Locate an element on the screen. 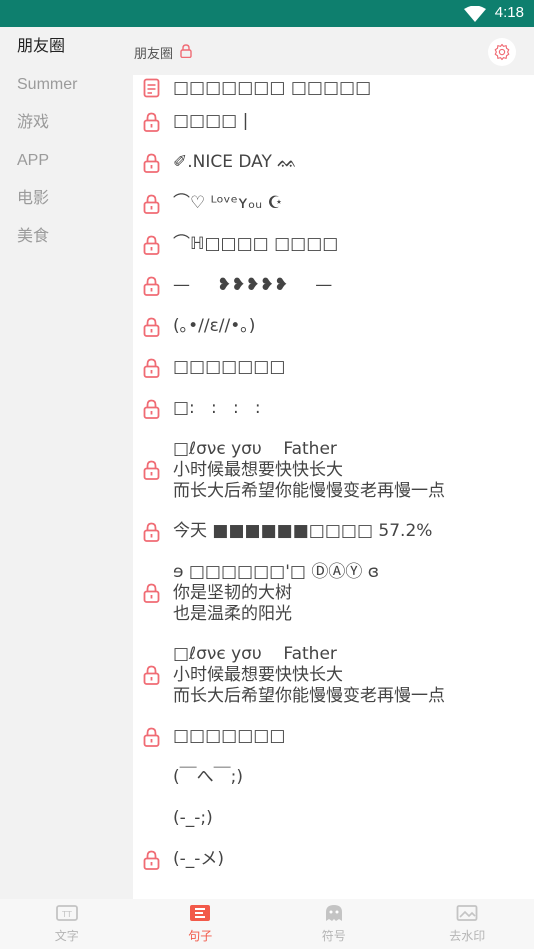 This screenshot has width=534, height=949. sidebar-item-food: 美食 is located at coordinates (66, 237).